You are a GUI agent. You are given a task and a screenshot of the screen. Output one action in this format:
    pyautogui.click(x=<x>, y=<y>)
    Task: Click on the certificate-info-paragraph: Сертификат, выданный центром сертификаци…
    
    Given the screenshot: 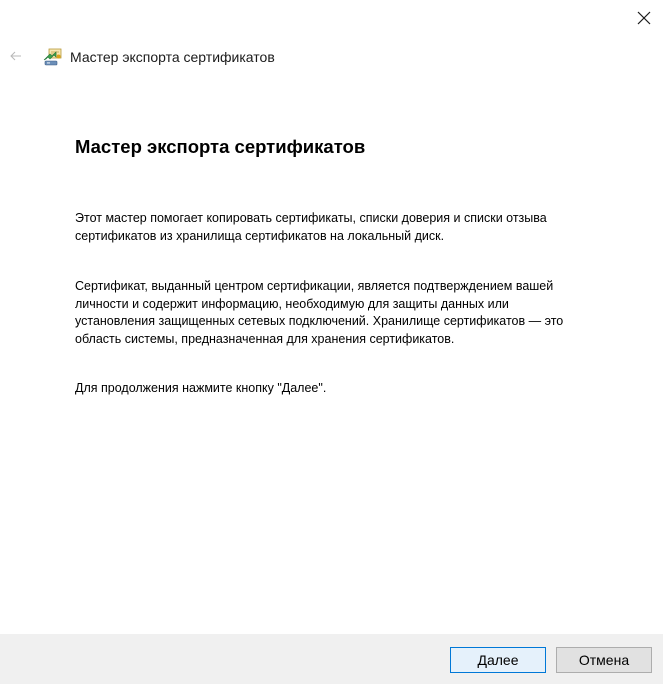 What is the action you would take?
    pyautogui.click(x=355, y=313)
    